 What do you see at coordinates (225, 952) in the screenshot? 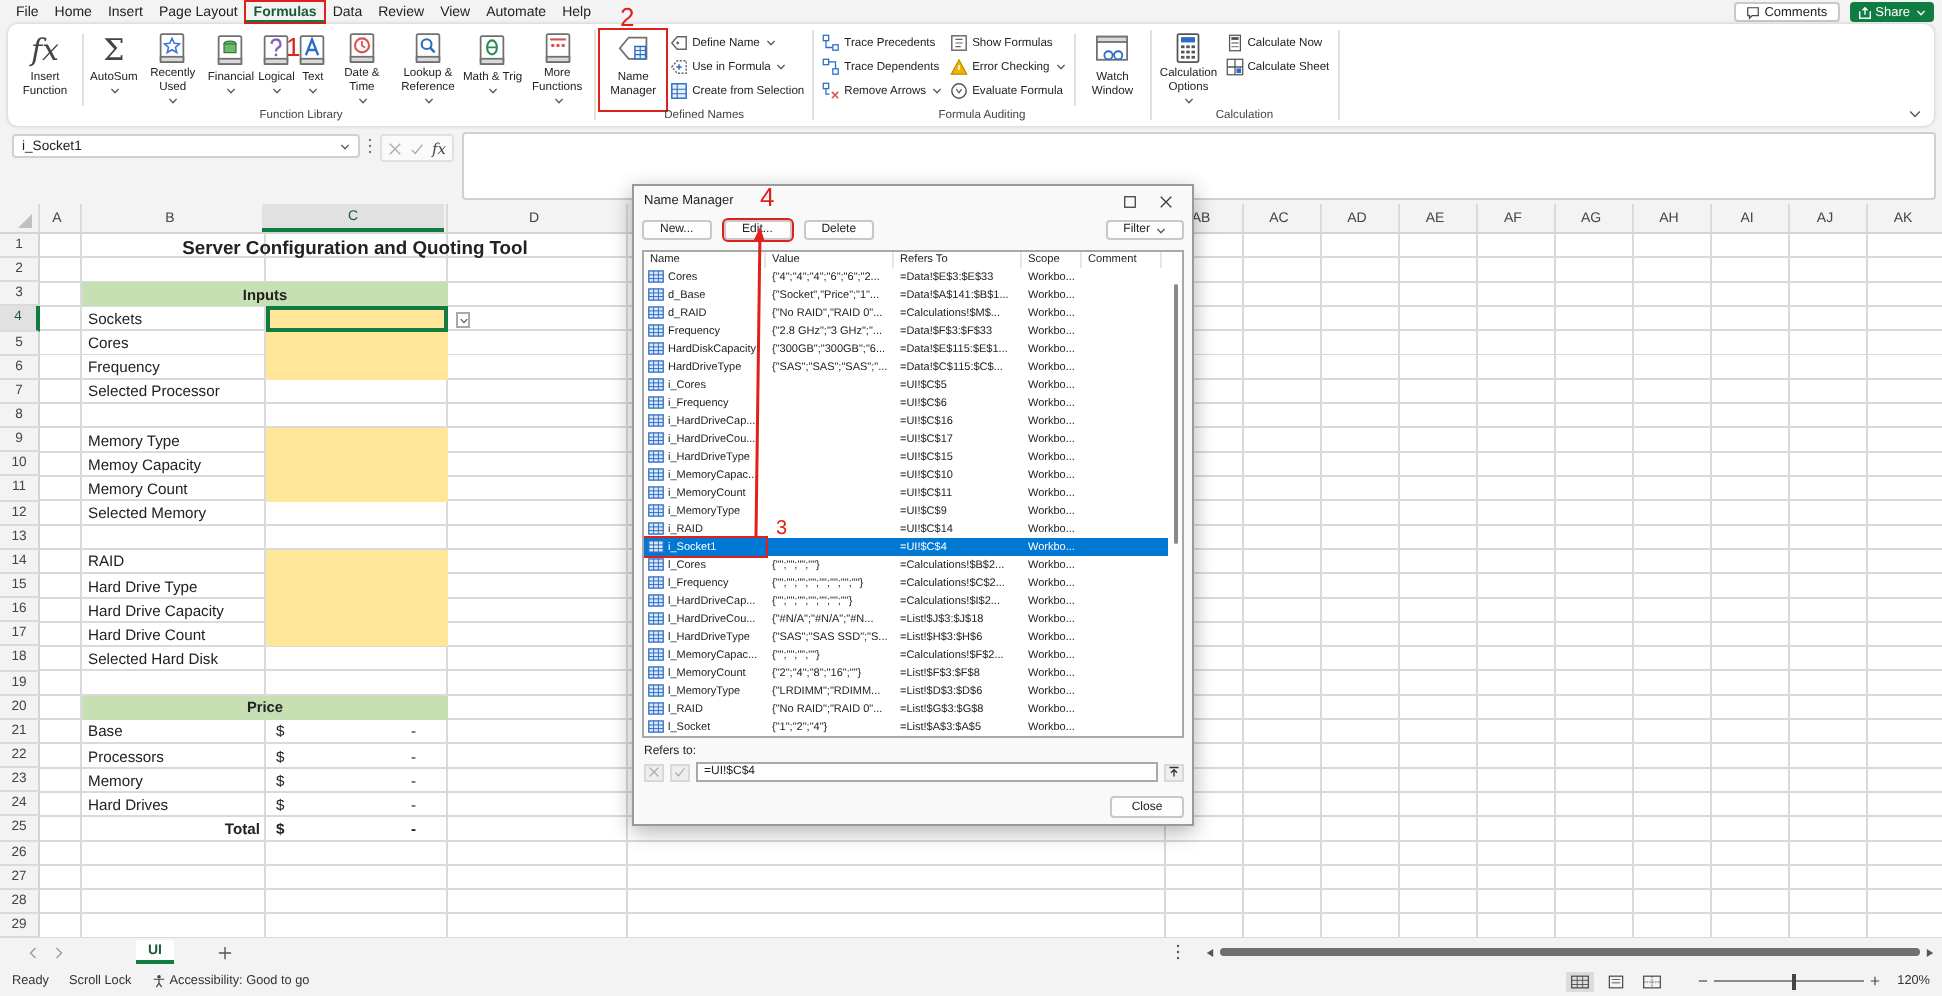
I see `add-sheet-icon` at bounding box center [225, 952].